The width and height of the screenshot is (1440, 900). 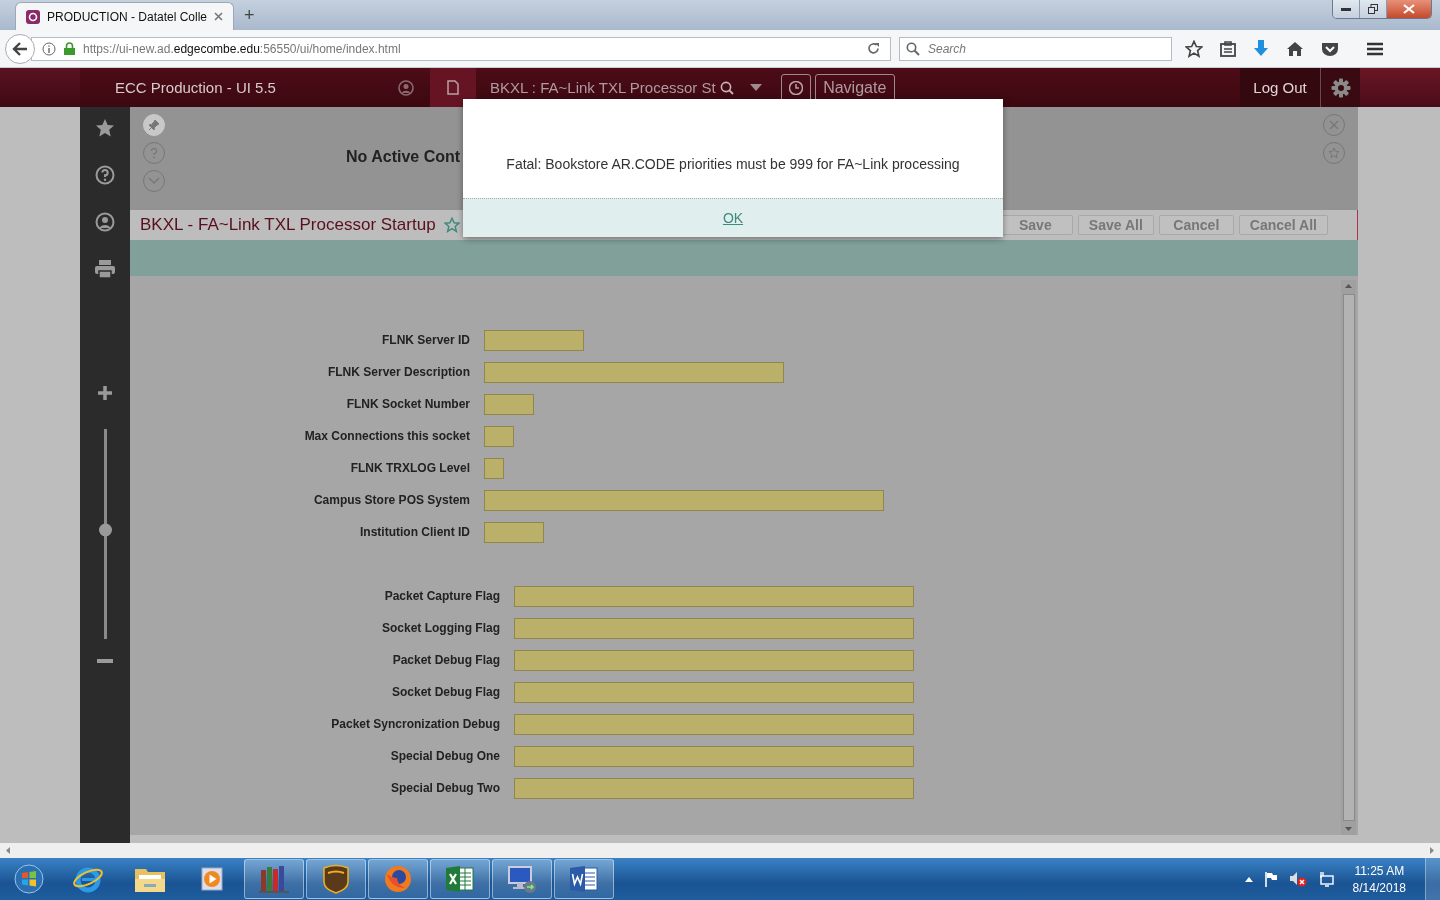 I want to click on pin-button, so click(x=154, y=125).